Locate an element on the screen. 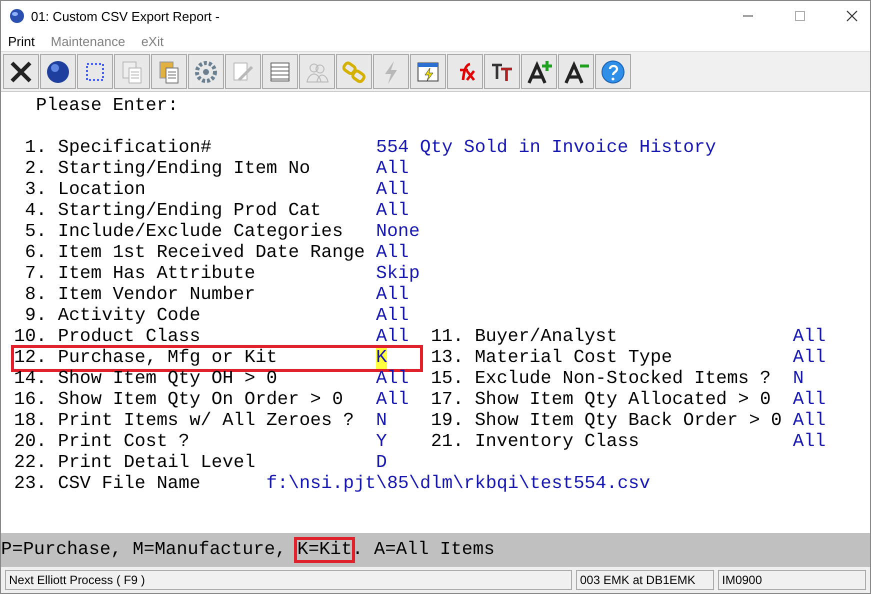 The height and width of the screenshot is (594, 871). field-label: Print Items w/ All Zeroes ? is located at coordinates (207, 421).